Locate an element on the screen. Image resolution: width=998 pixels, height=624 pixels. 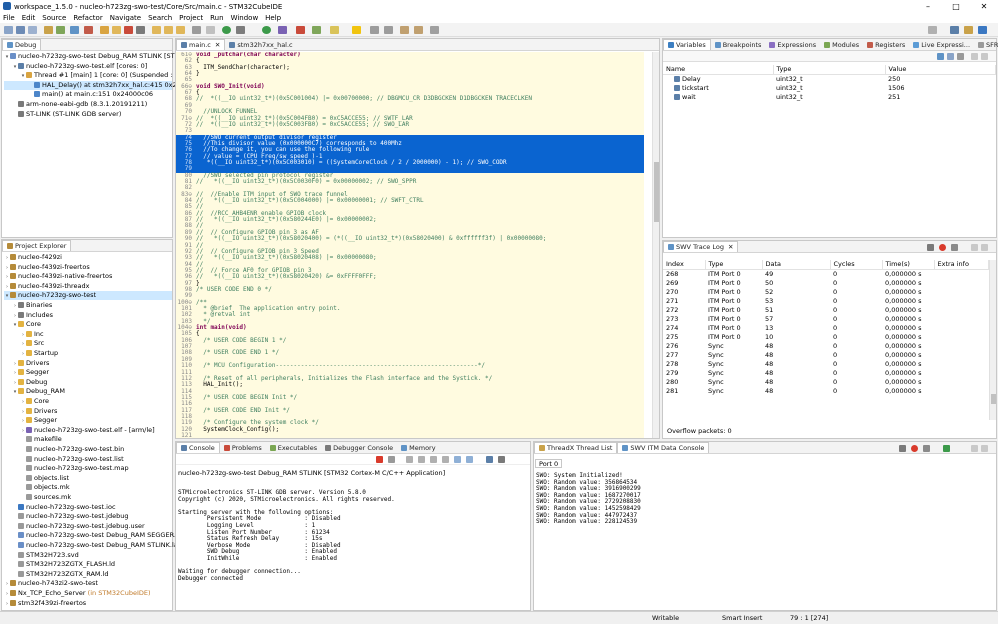
table-row: 281 Sync 48 0 0,000000 s is located at coordinates (826, 390).